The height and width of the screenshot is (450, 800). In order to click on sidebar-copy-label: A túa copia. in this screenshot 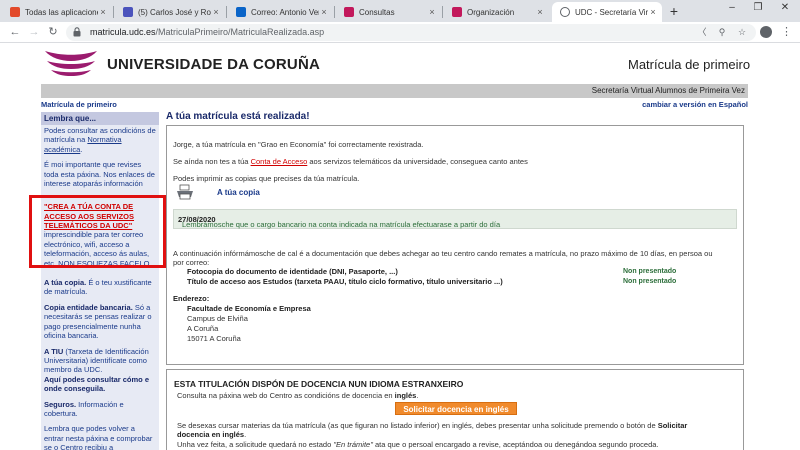, I will do `click(65, 282)`.